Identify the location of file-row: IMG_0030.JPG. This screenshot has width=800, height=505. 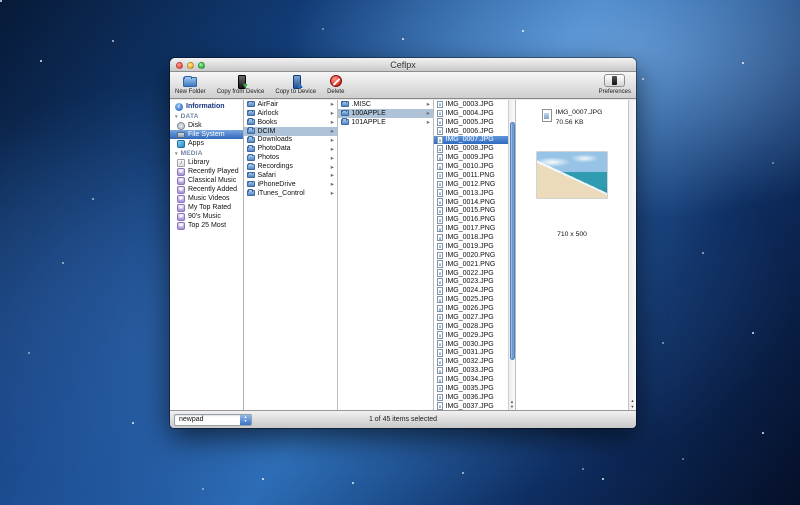
(471, 344).